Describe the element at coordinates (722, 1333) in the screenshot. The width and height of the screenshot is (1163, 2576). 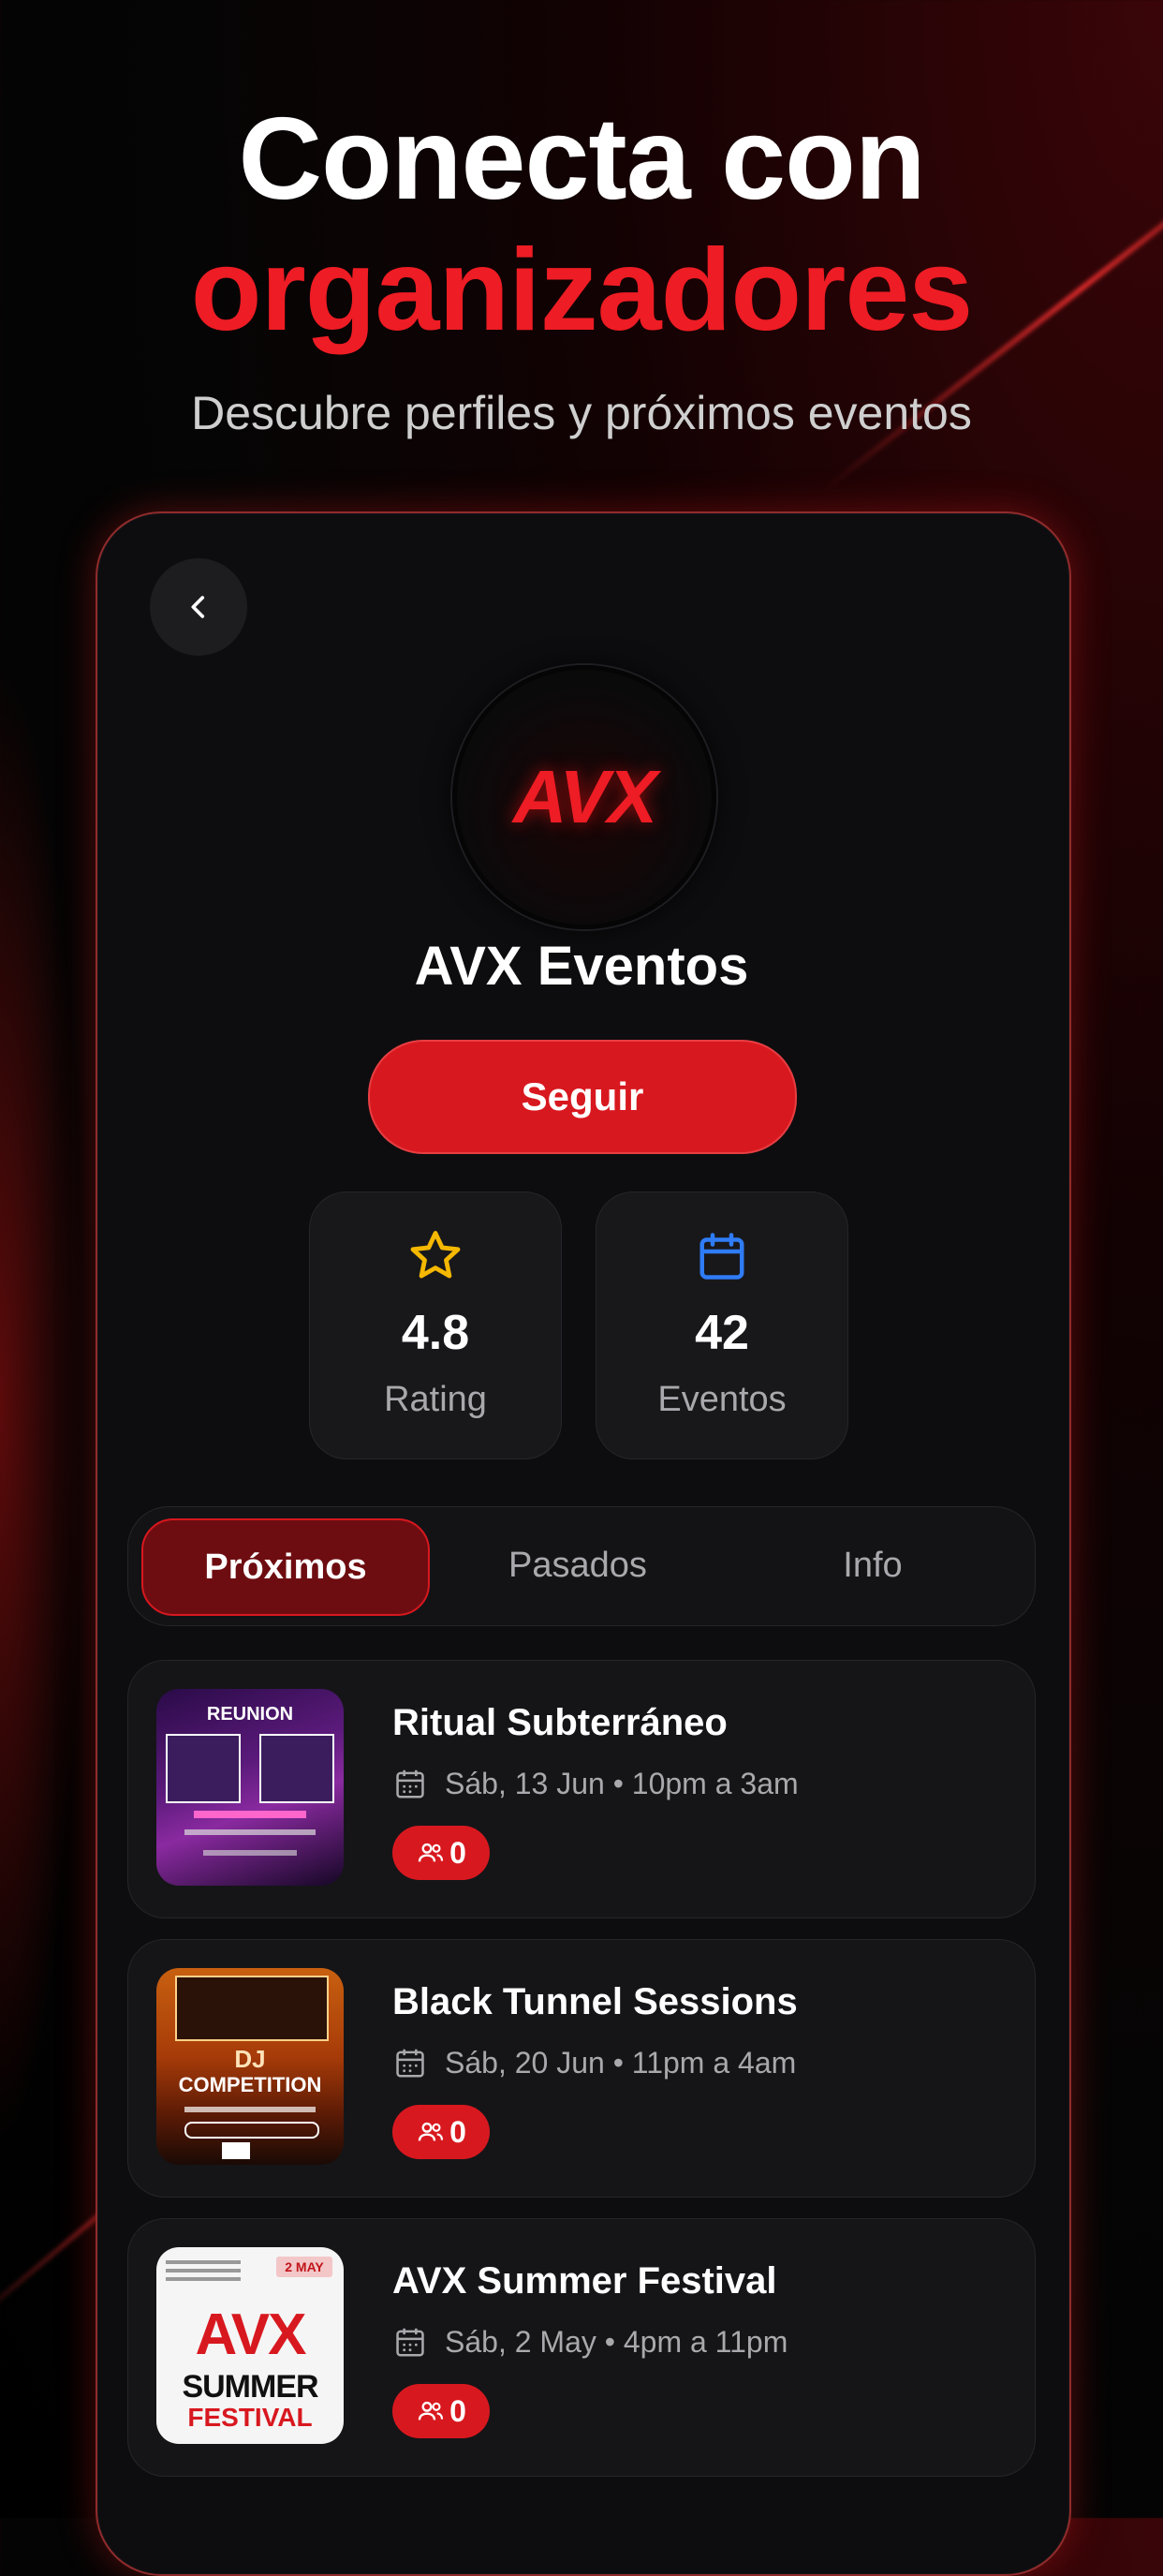
I see `events-count: 42` at that location.